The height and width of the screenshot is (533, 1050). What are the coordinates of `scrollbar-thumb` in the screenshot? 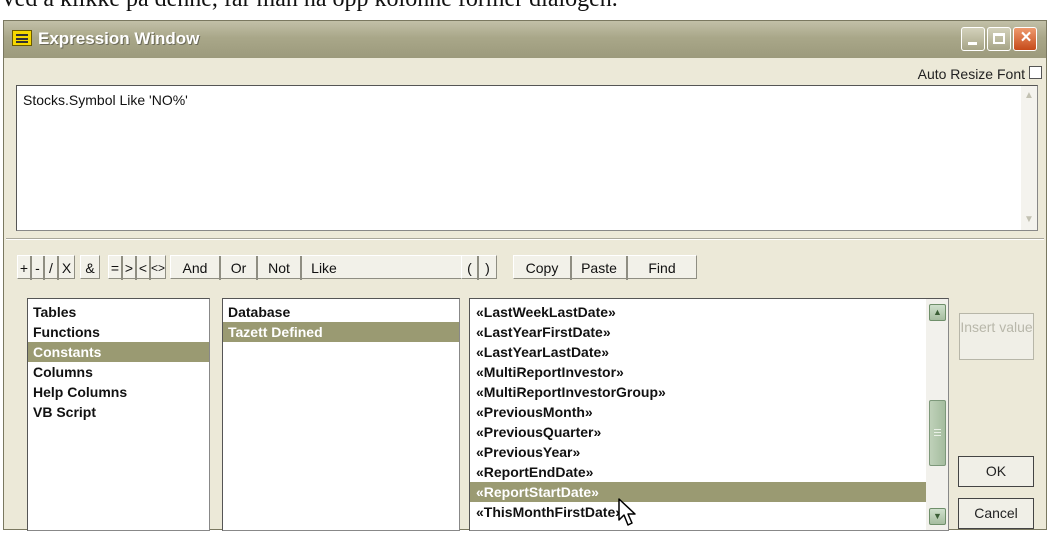 It's located at (937, 433).